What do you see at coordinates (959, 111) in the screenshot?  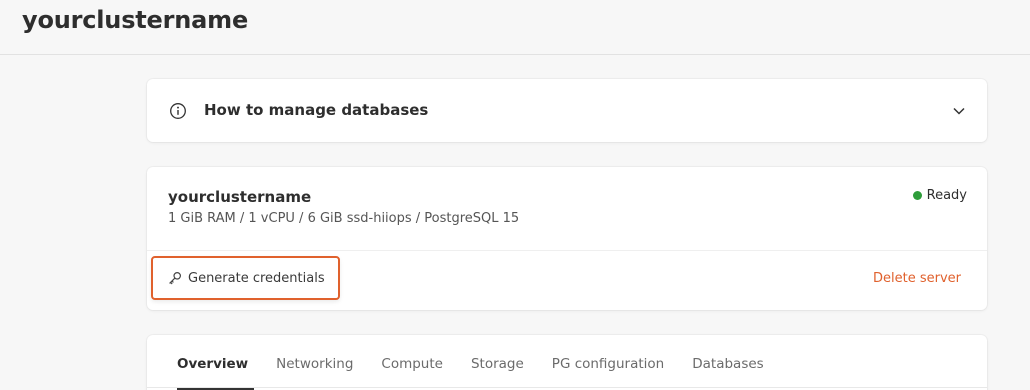 I see `chevron-down-icon` at bounding box center [959, 111].